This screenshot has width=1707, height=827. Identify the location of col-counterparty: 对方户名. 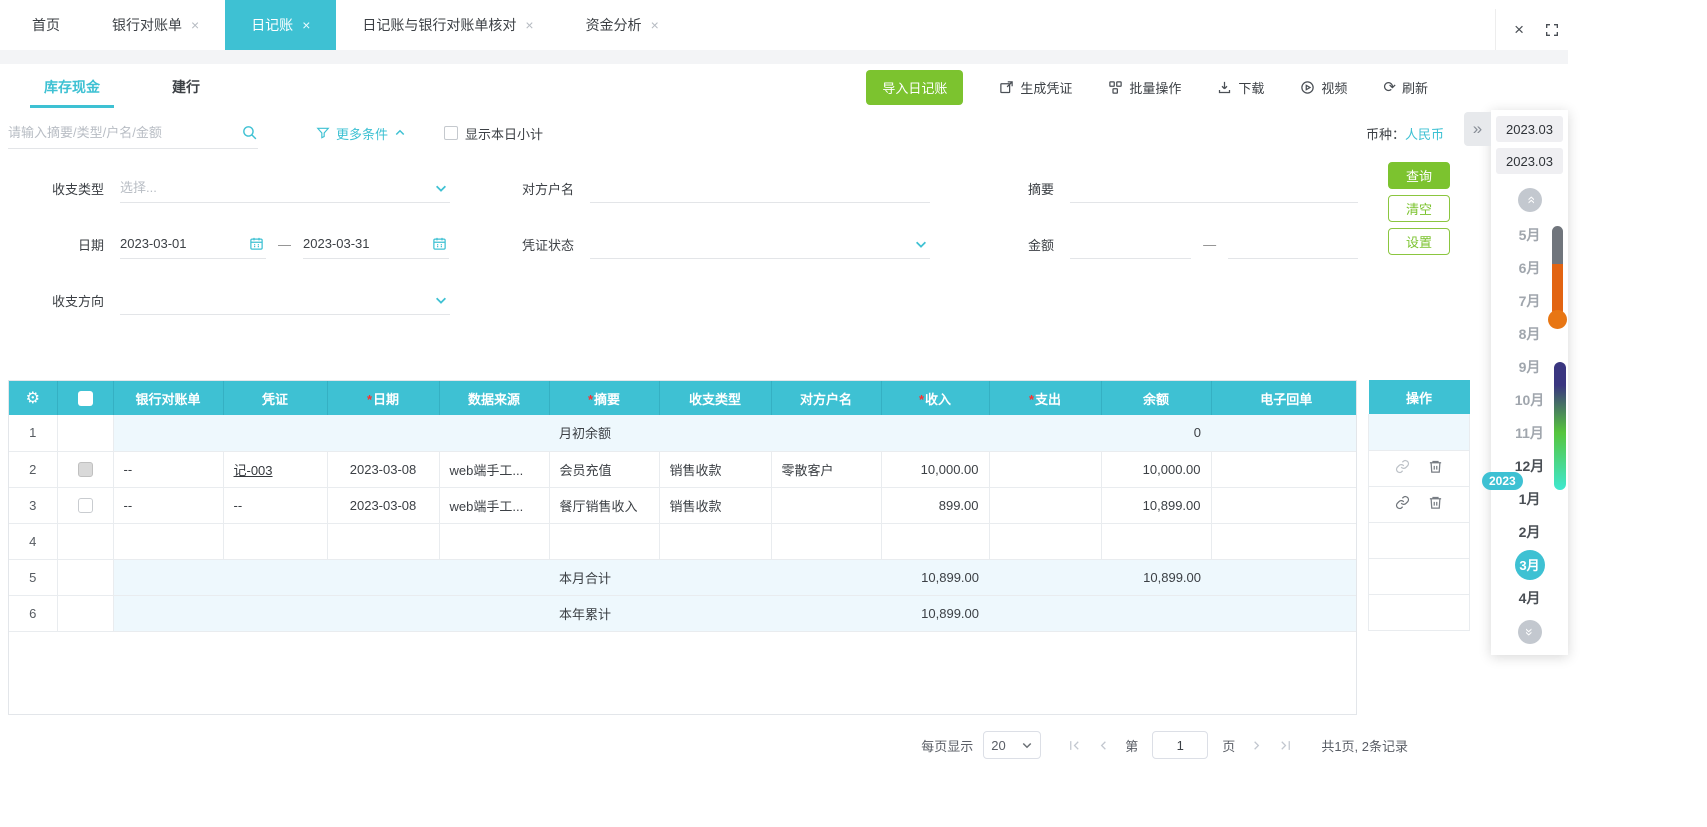
(826, 398).